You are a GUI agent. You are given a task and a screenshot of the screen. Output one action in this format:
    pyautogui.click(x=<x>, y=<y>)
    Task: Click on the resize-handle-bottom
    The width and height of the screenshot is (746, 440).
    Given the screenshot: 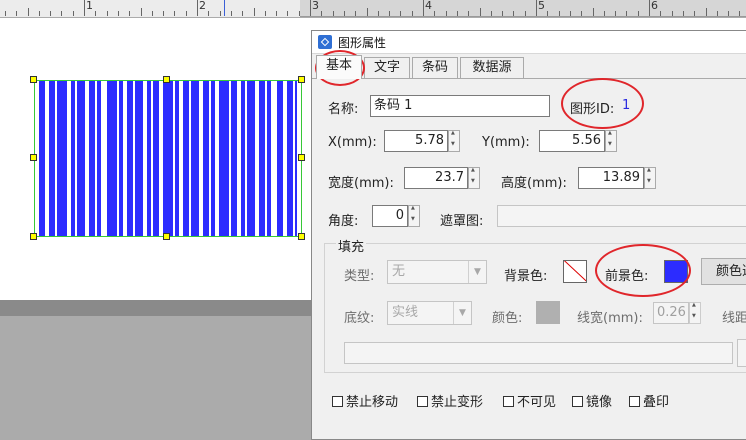 What is the action you would take?
    pyautogui.click(x=166, y=236)
    